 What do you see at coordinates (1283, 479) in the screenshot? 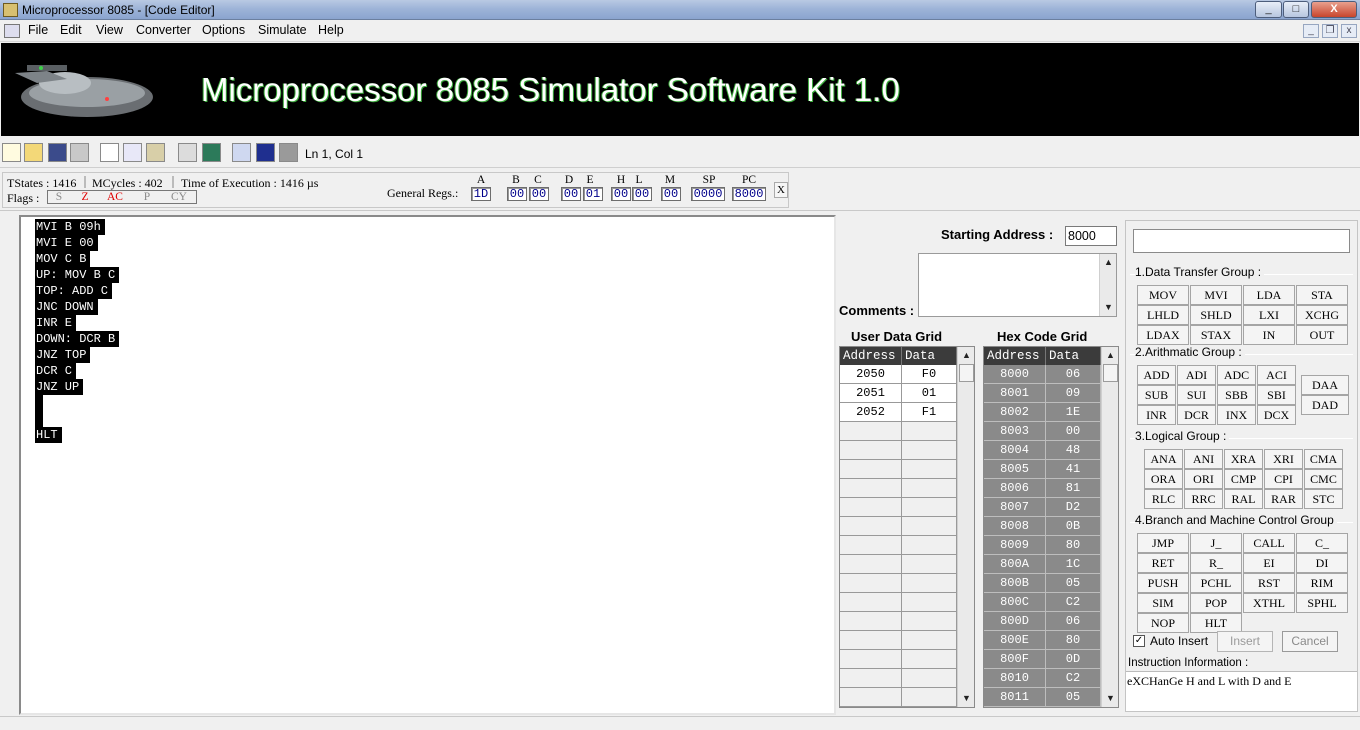
I see `instruction-button-cpi: CPI` at bounding box center [1283, 479].